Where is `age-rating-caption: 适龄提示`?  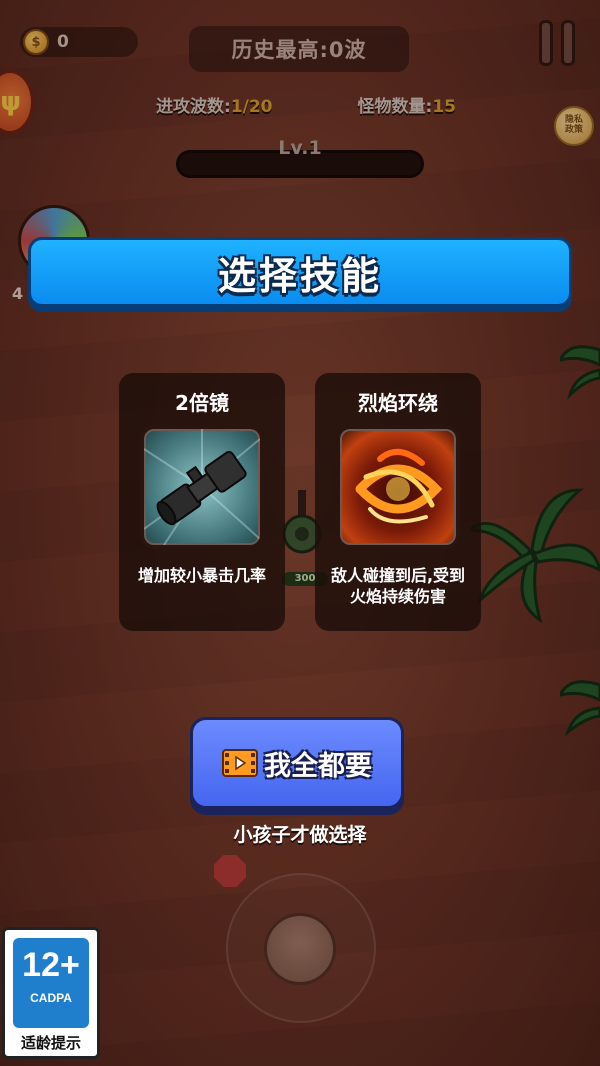 age-rating-caption: 适龄提示 is located at coordinates (50, 1043).